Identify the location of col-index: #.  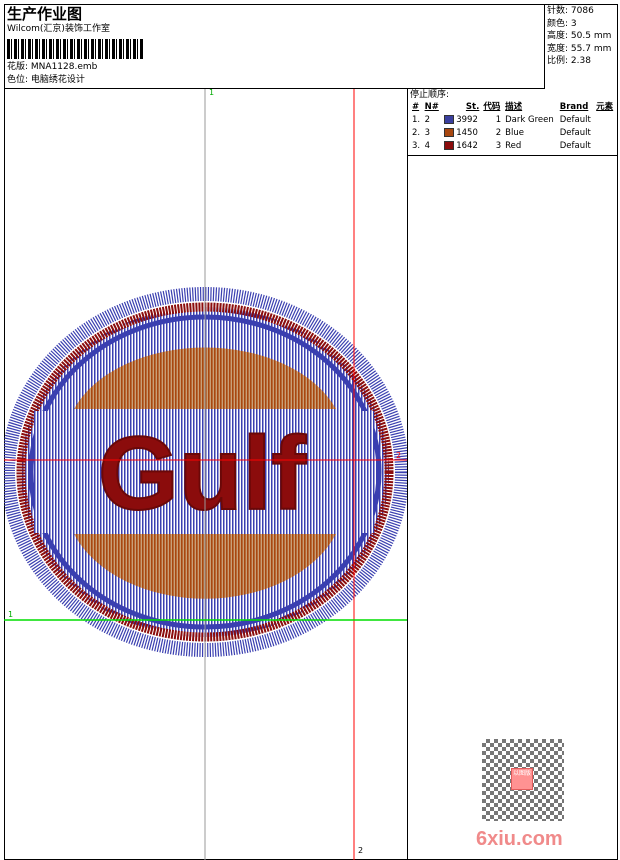
(416, 107).